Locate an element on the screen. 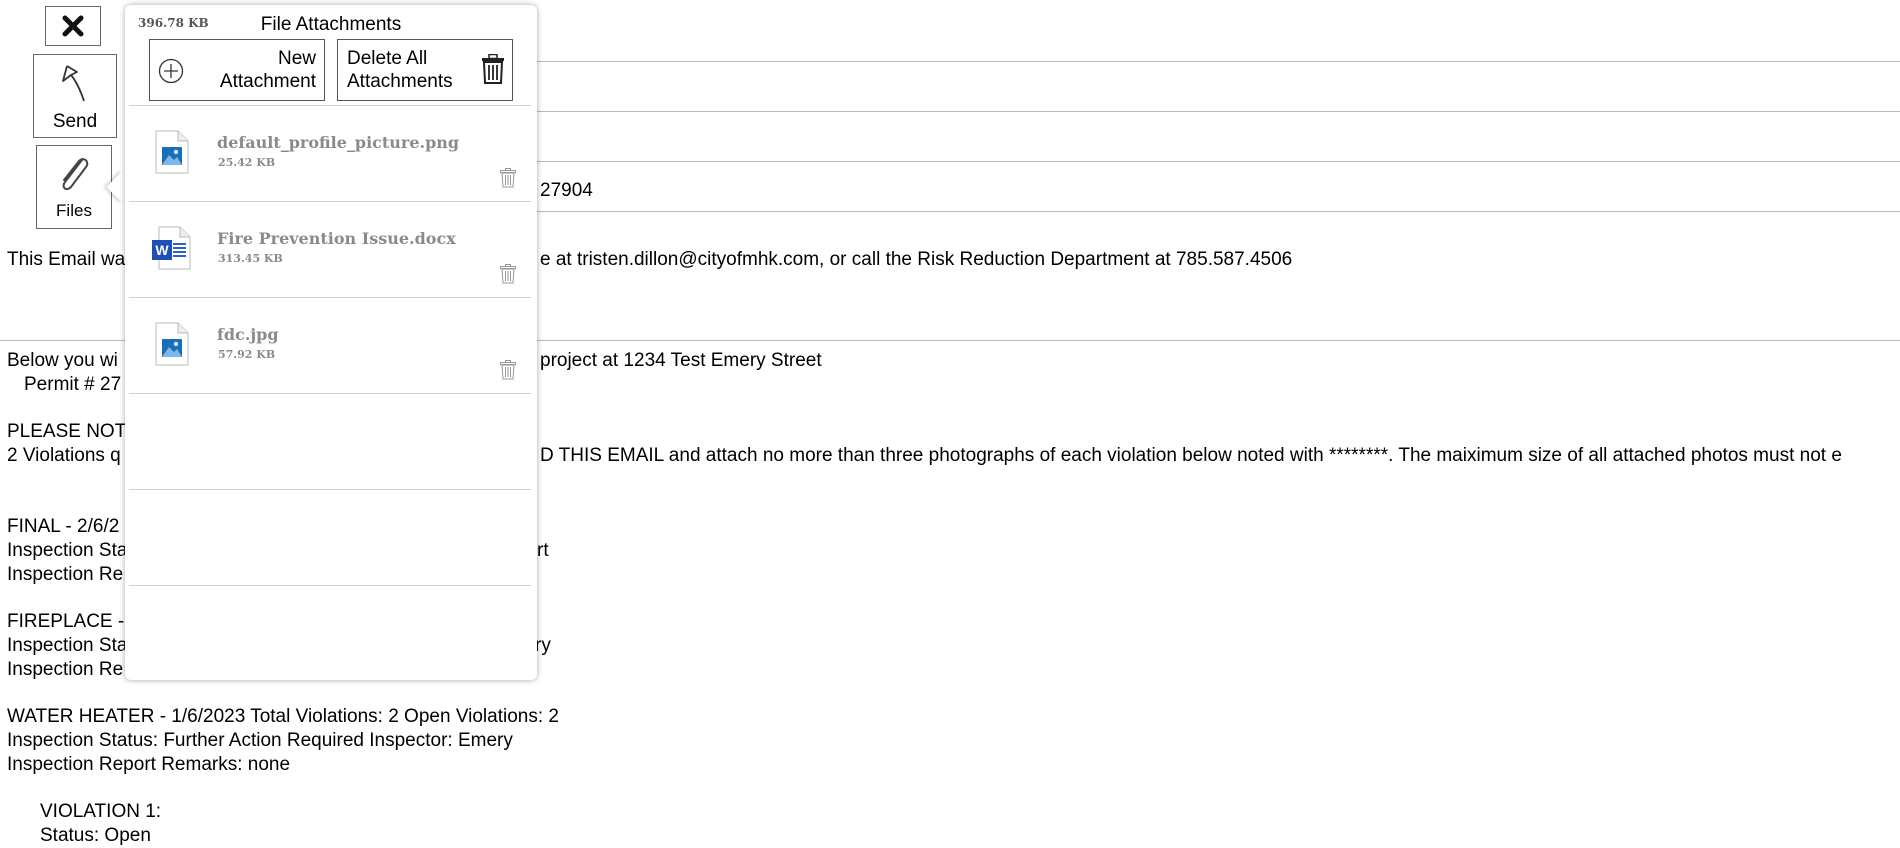 This screenshot has width=1900, height=848. svg-text: W is located at coordinates (162, 250).